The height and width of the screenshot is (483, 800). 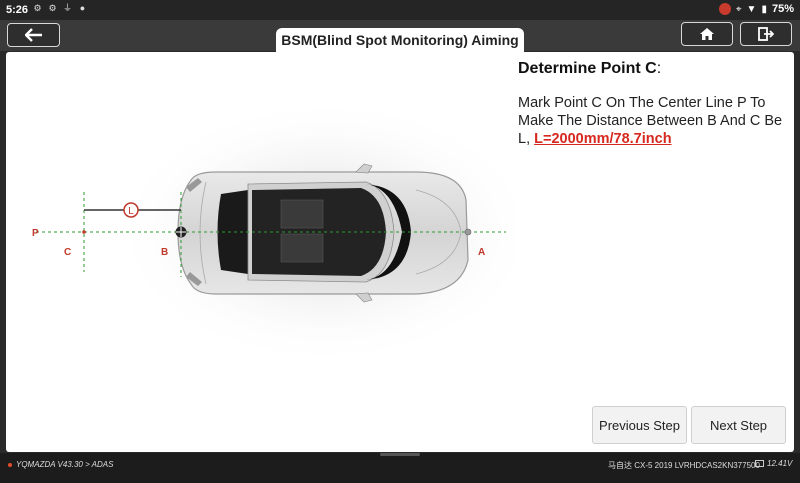 I want to click on instruction-title: Determine Point C:, so click(x=589, y=69).